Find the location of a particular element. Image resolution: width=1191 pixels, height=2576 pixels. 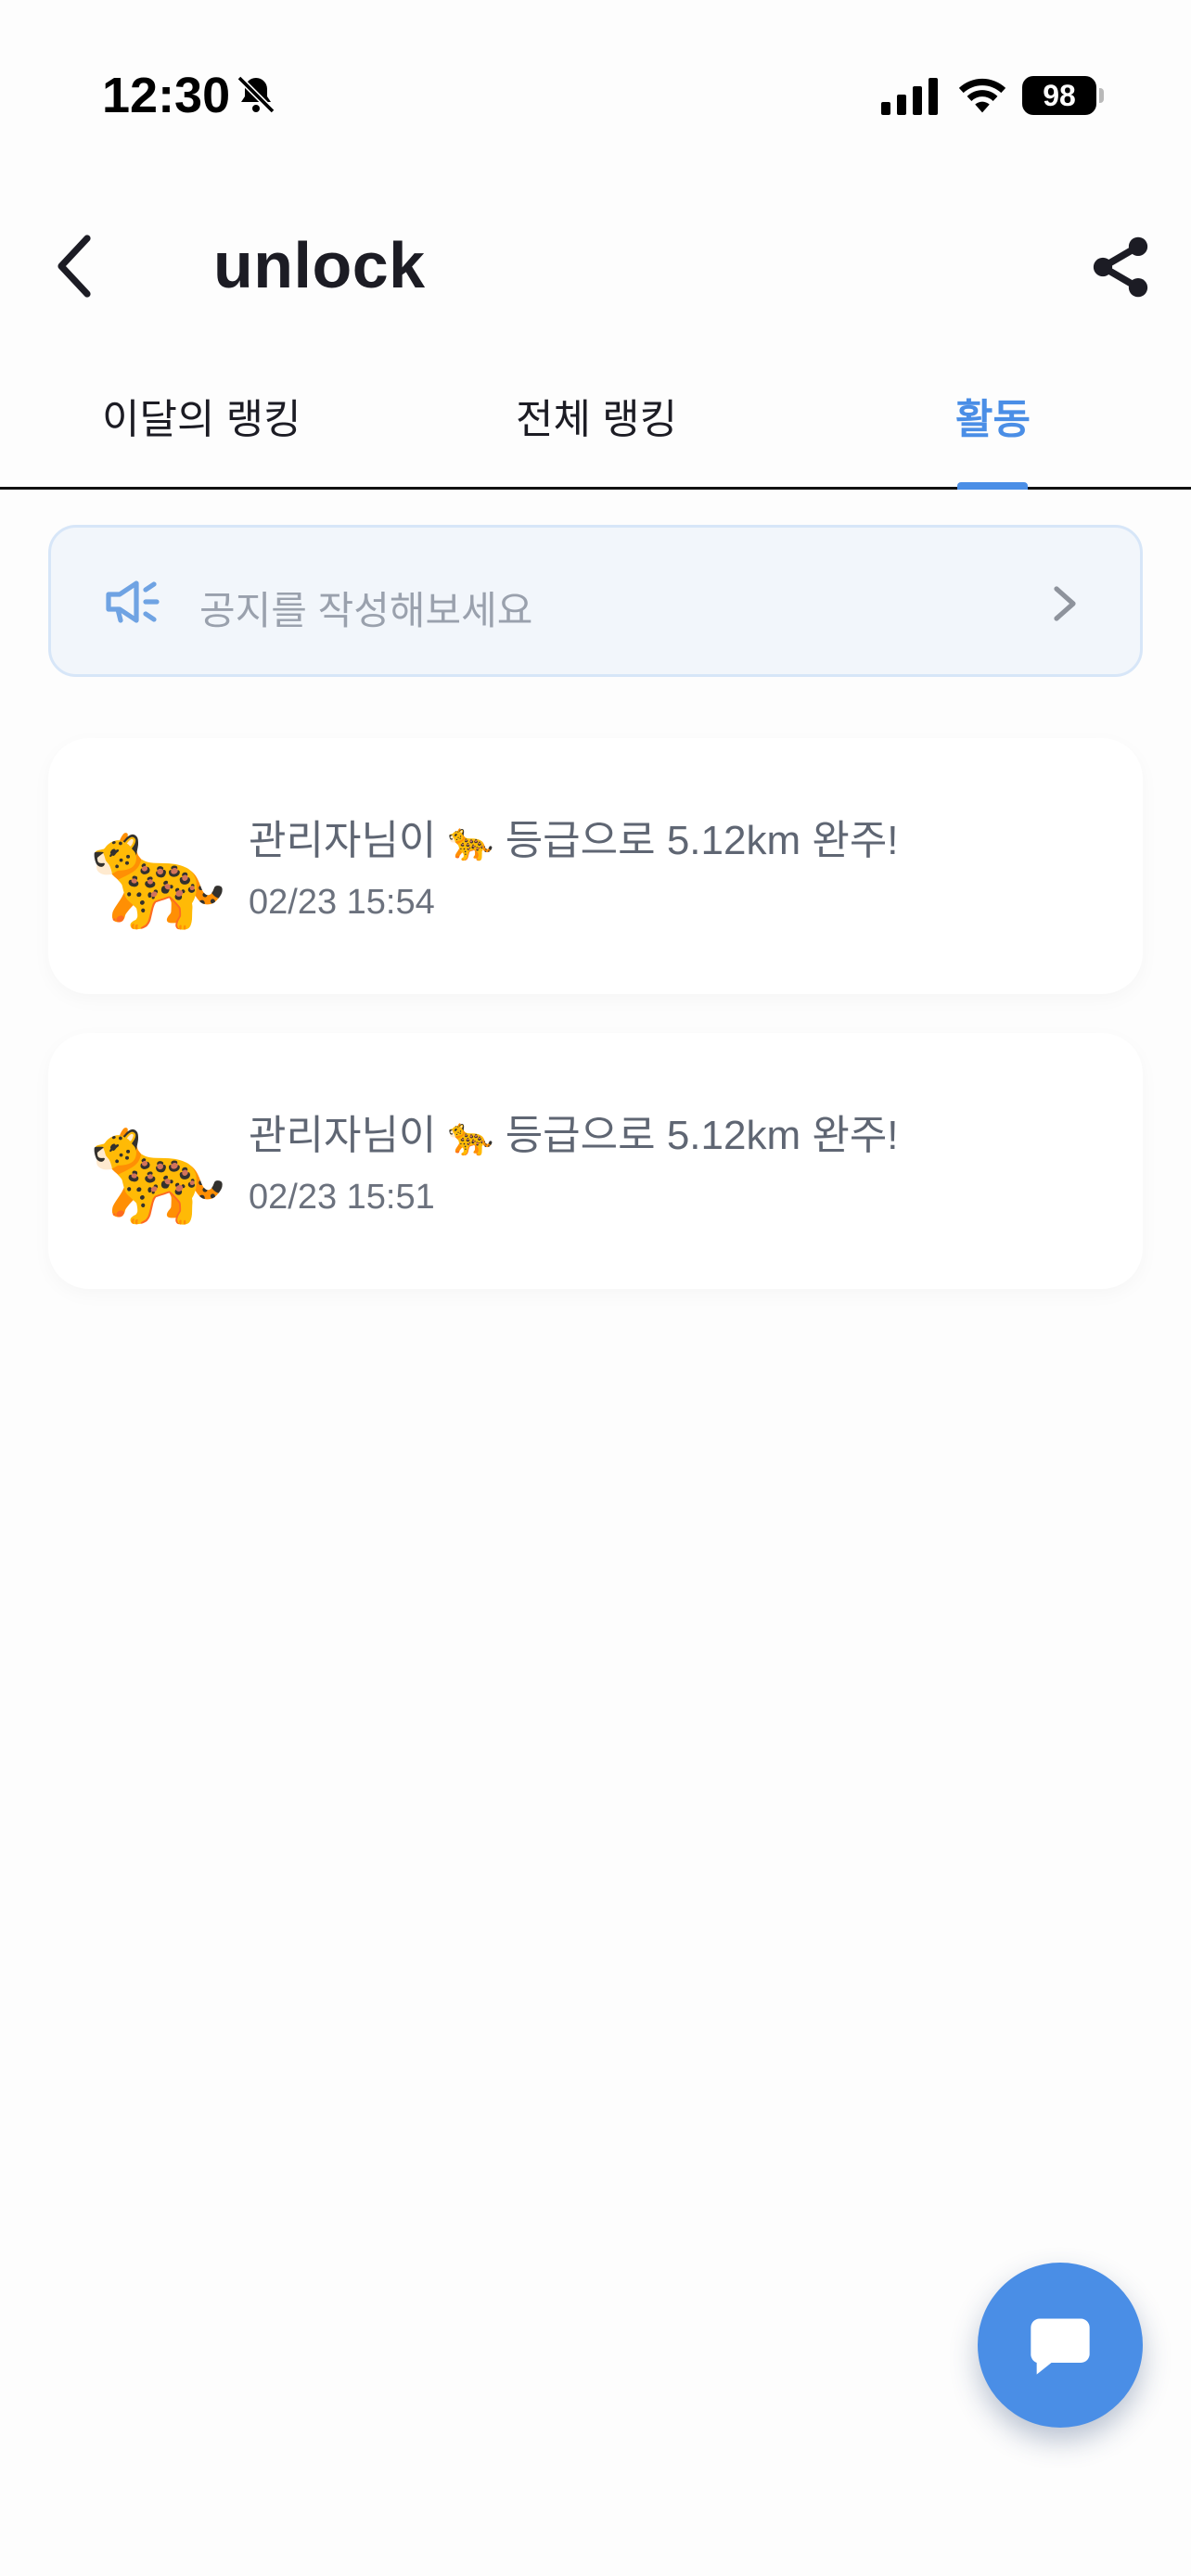

header: unlock is located at coordinates (595, 269).